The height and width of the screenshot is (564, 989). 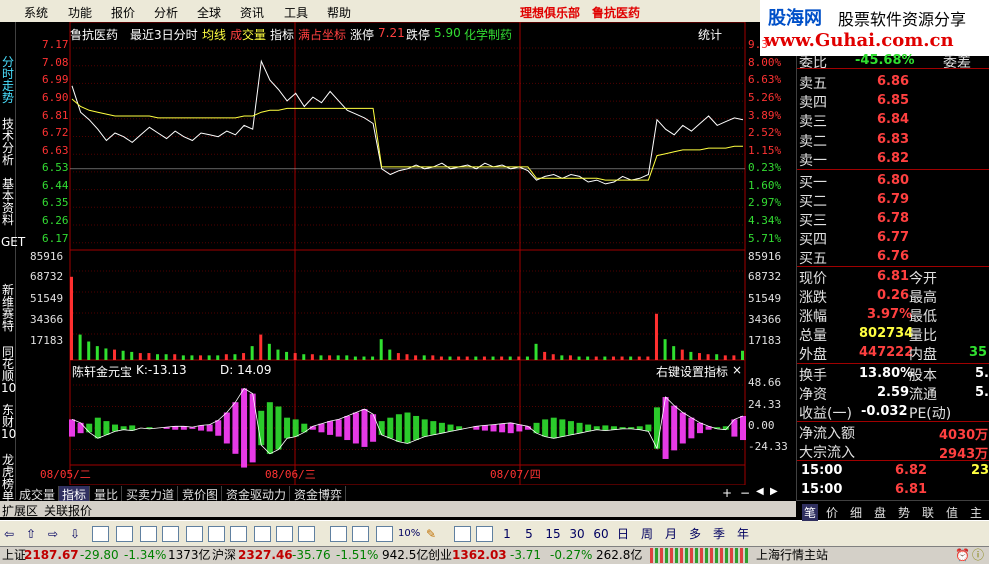 What do you see at coordinates (928, 512) in the screenshot?
I see `tab-linked: 联` at bounding box center [928, 512].